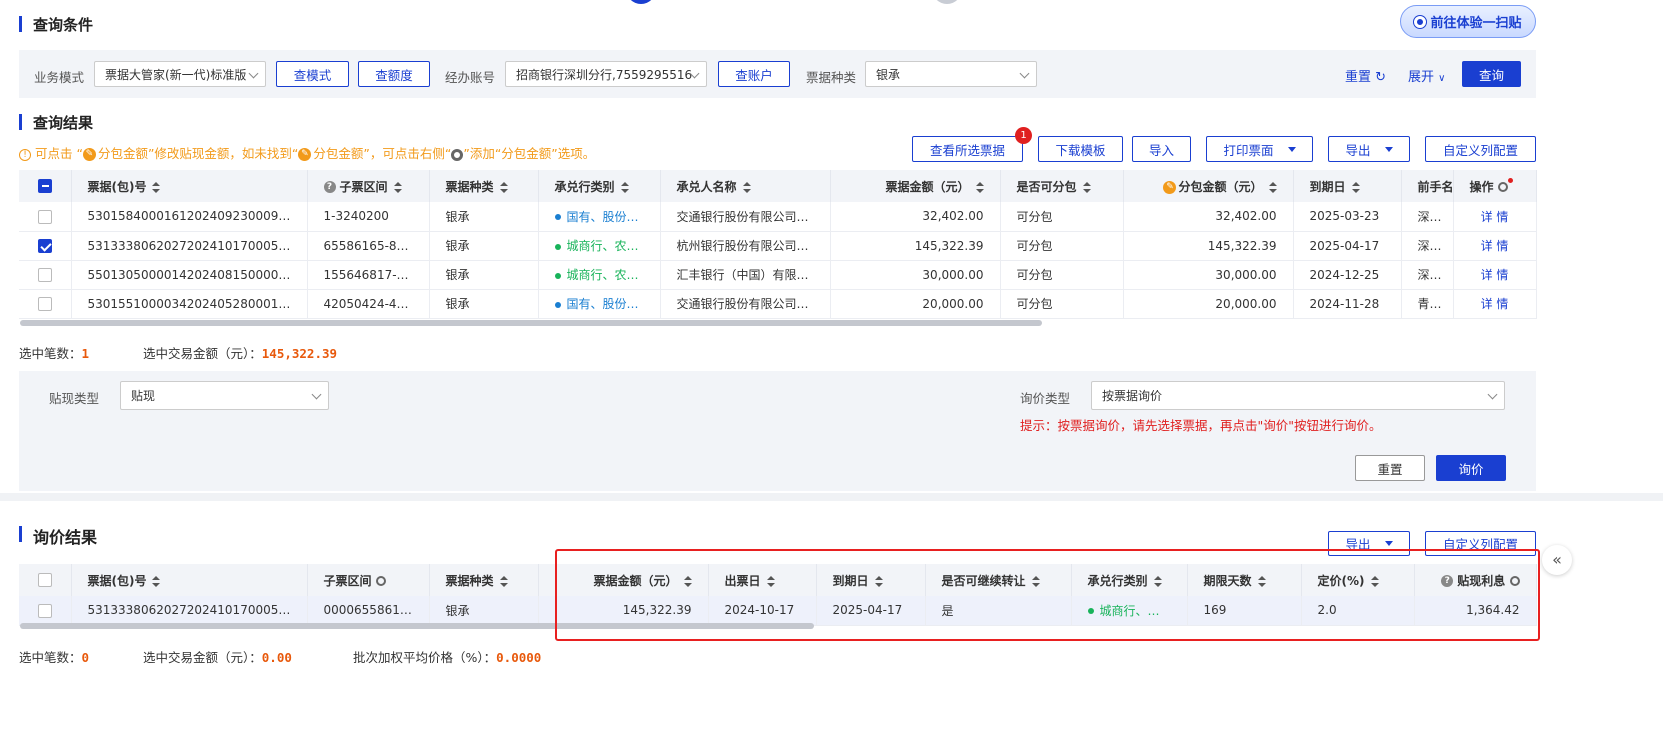 Image resolution: width=1663 pixels, height=730 pixels. What do you see at coordinates (888, 74) in the screenshot?
I see `bill-type-value: 银承` at bounding box center [888, 74].